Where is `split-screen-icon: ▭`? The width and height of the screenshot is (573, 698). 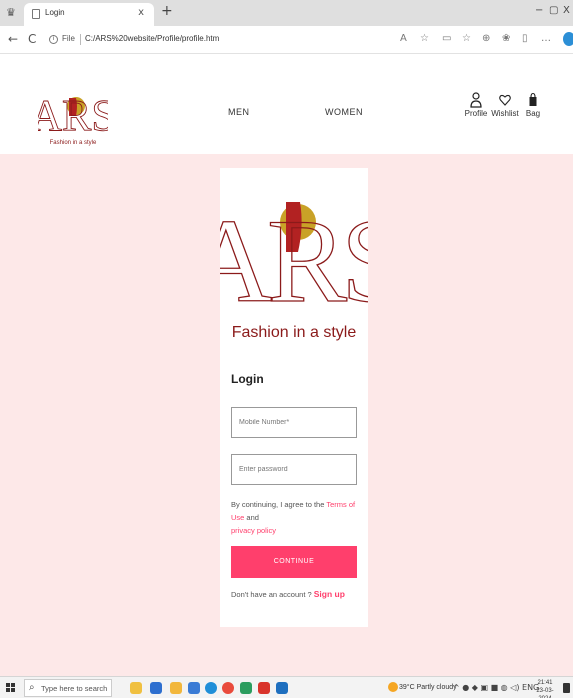
split-screen-icon: ▭ is located at coordinates (446, 38).